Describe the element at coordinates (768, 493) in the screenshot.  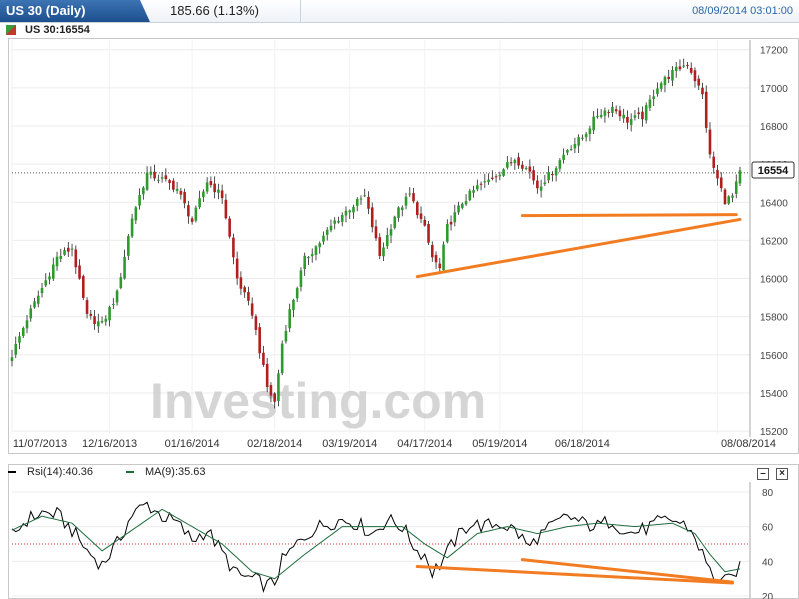
I see `rsi-tick-label: 80` at that location.